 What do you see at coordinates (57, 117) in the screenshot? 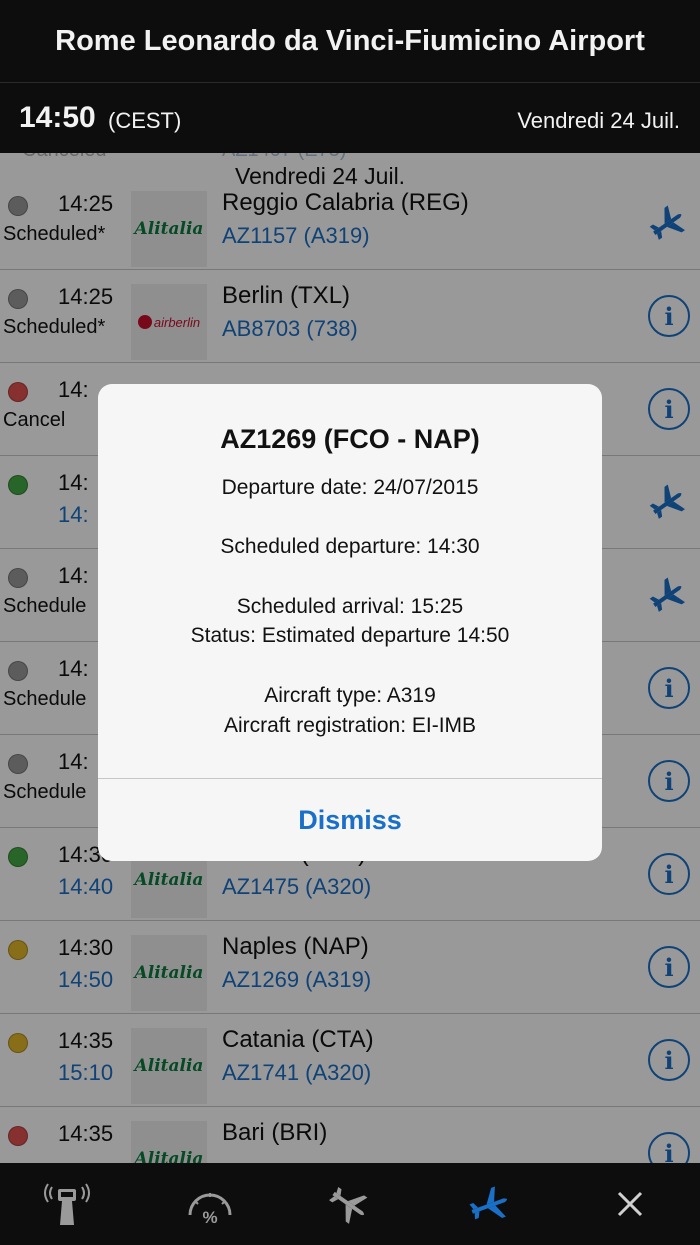
I see `current-time: 14:50` at bounding box center [57, 117].